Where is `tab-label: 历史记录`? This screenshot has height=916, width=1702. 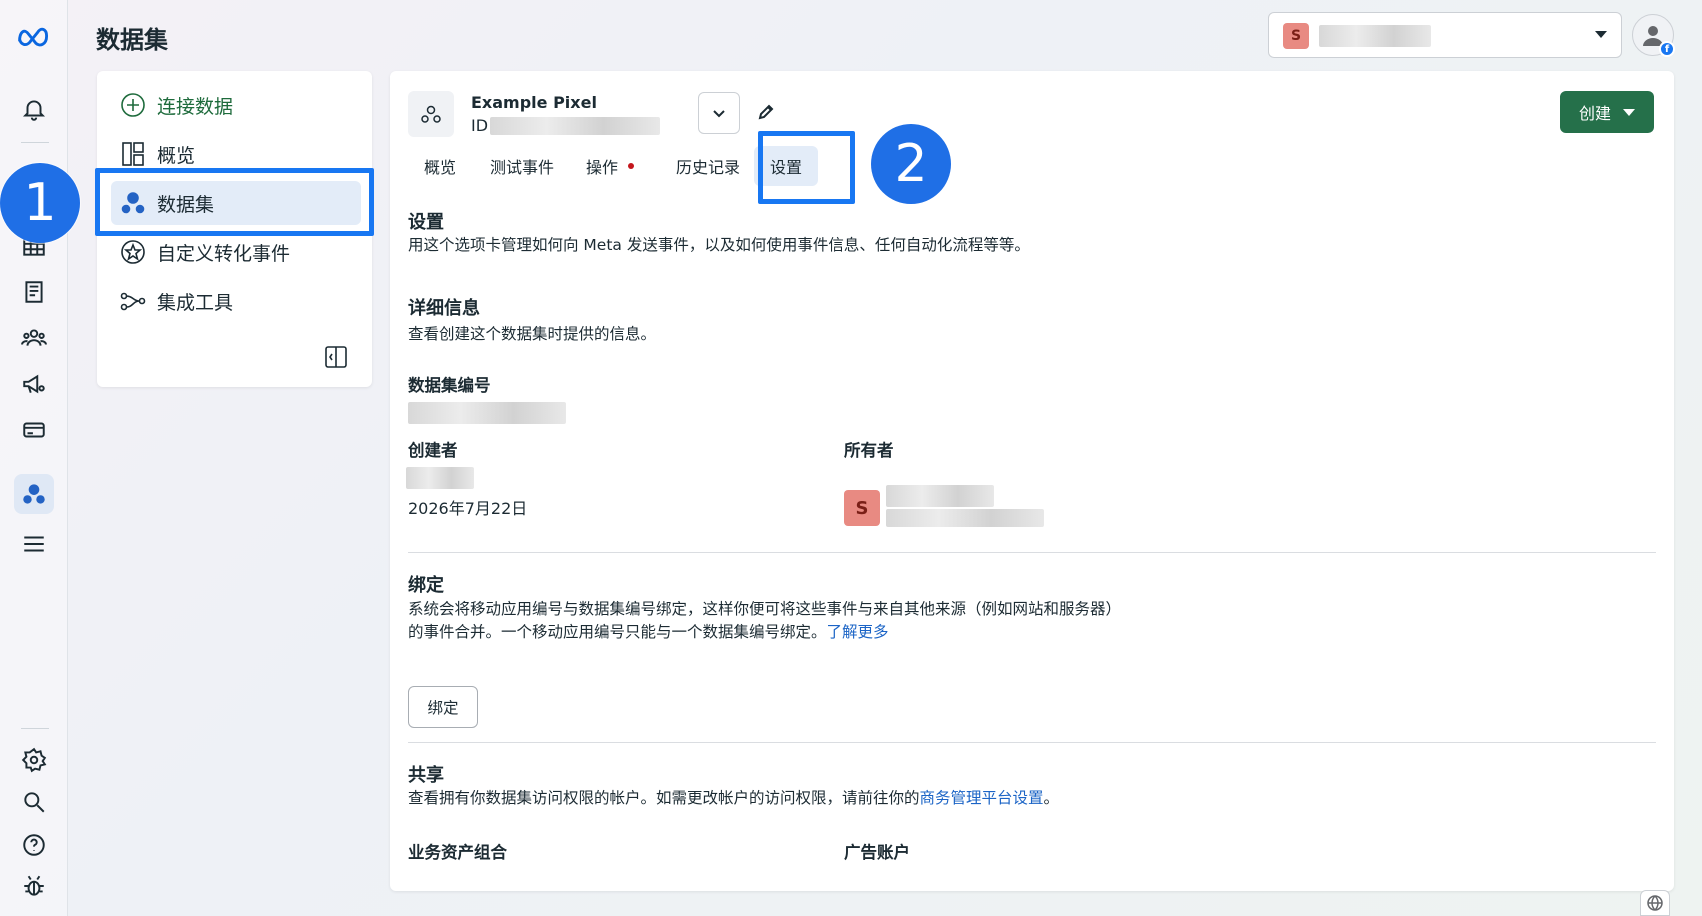
tab-label: 历史记录 is located at coordinates (708, 167).